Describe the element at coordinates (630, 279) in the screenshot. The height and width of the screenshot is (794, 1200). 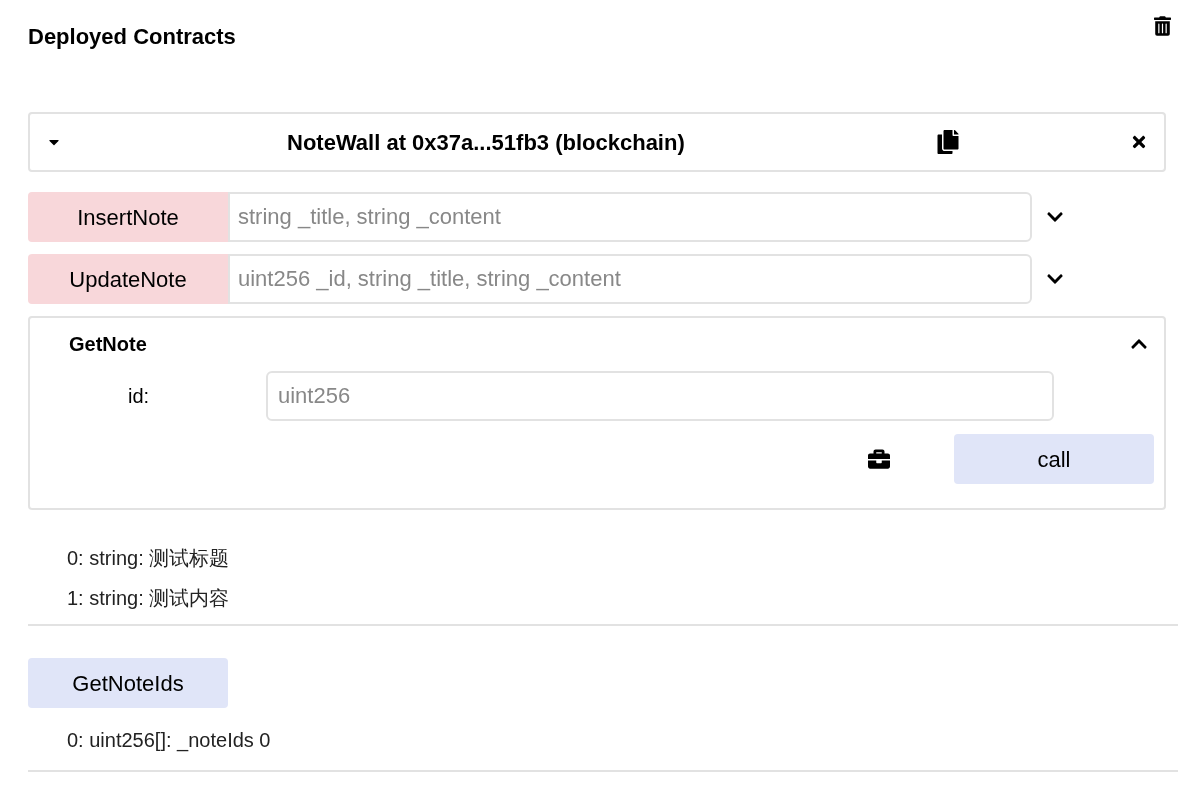
I see `args-input: uint256 _id, string _title, string _content` at that location.